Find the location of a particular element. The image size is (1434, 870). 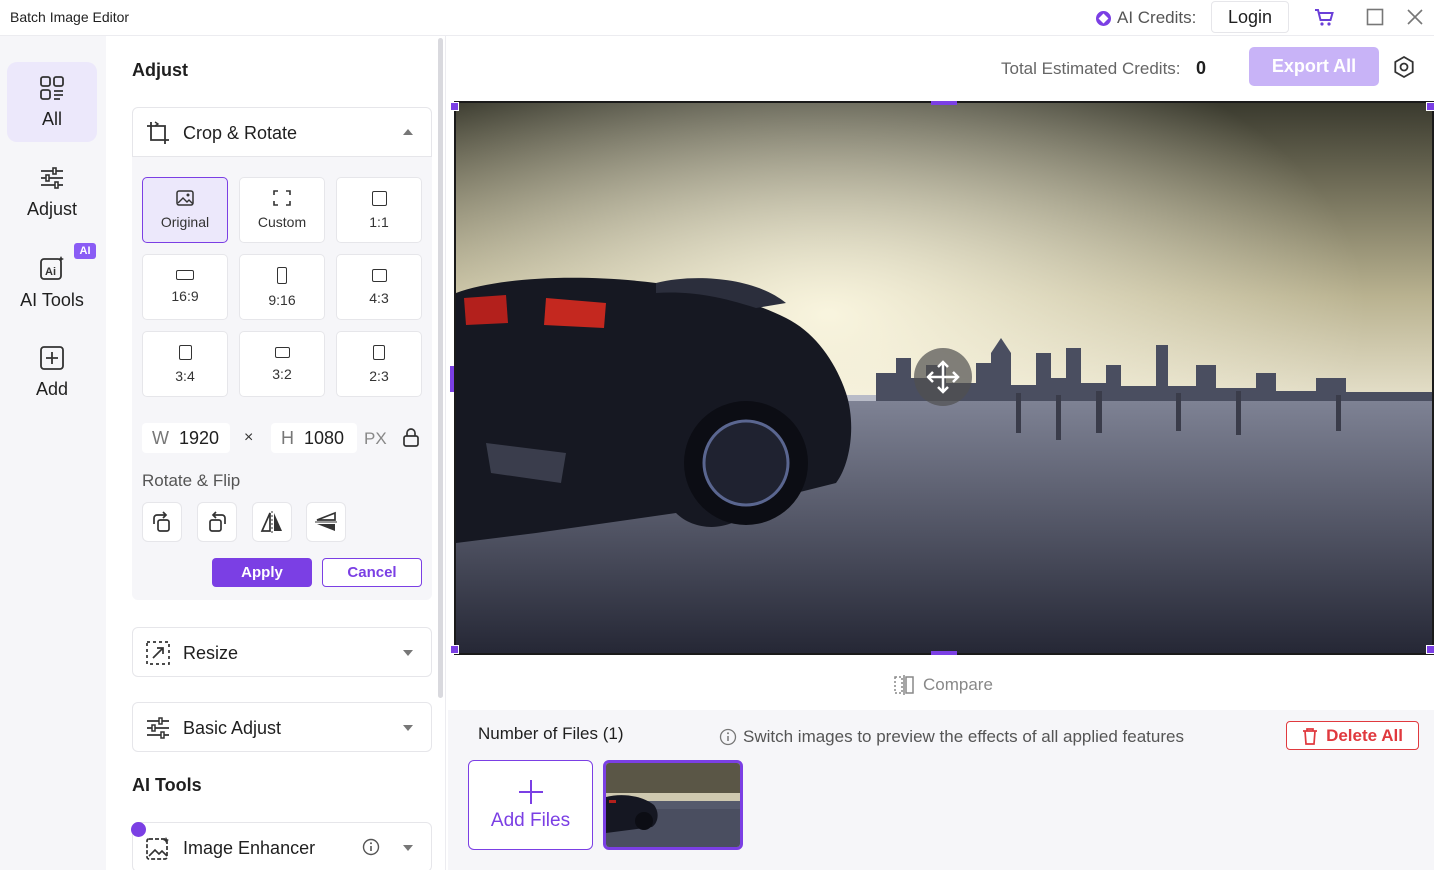

delete-all-label: Delete All is located at coordinates (1364, 735).